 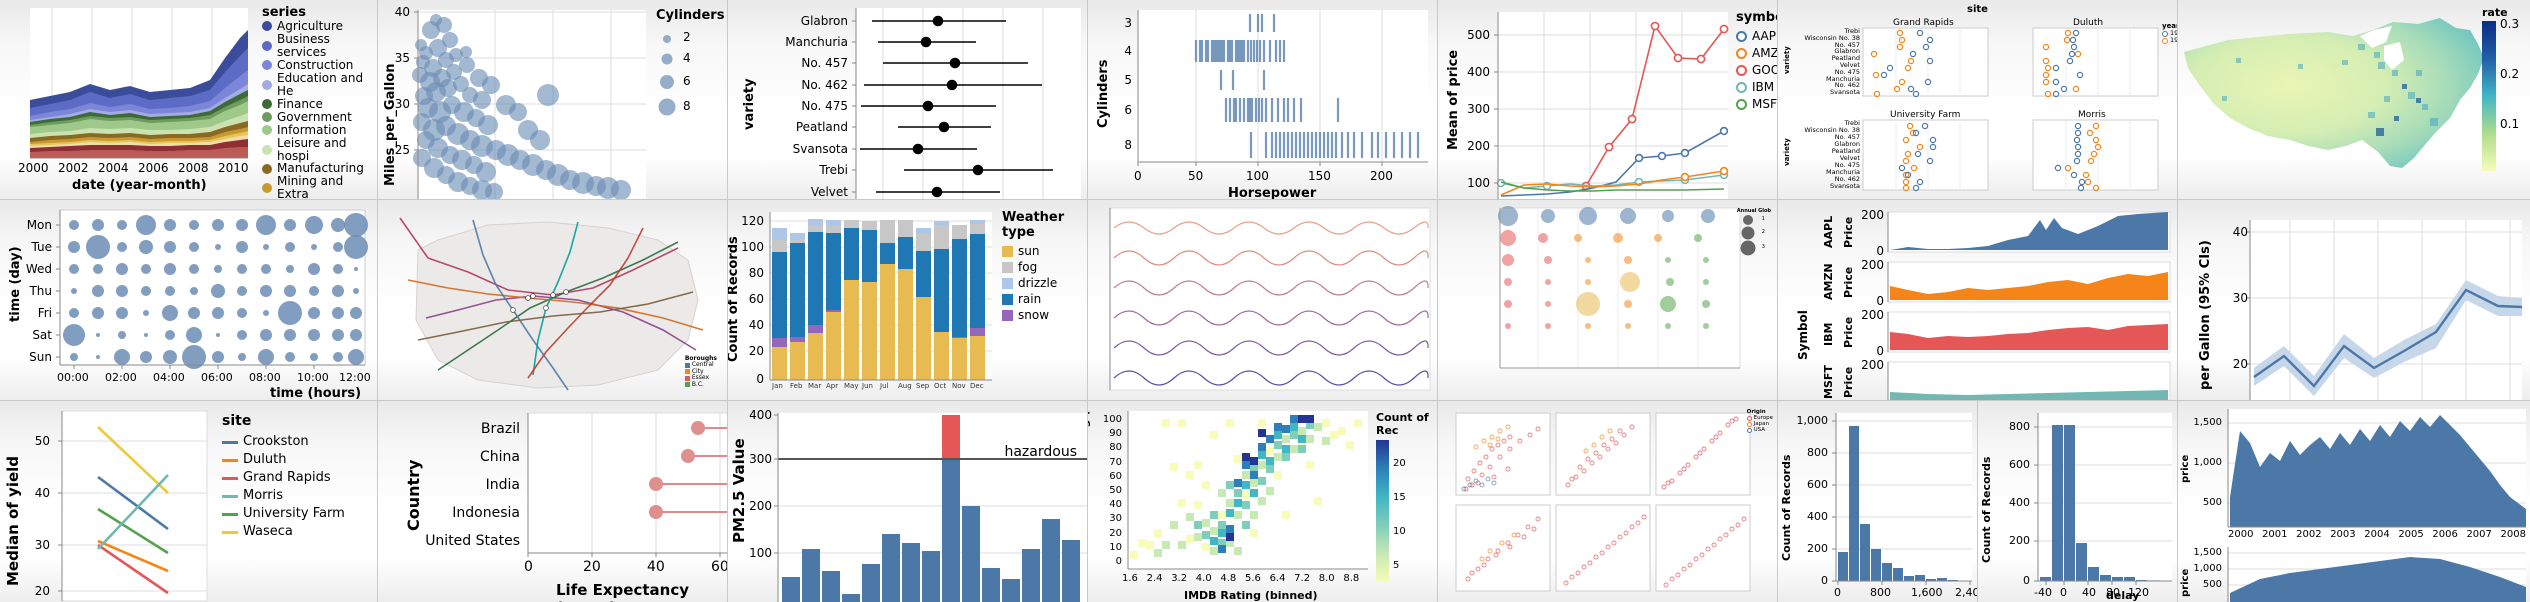 What do you see at coordinates (1756, 53) in the screenshot?
I see `legend-item: AMZN` at bounding box center [1756, 53].